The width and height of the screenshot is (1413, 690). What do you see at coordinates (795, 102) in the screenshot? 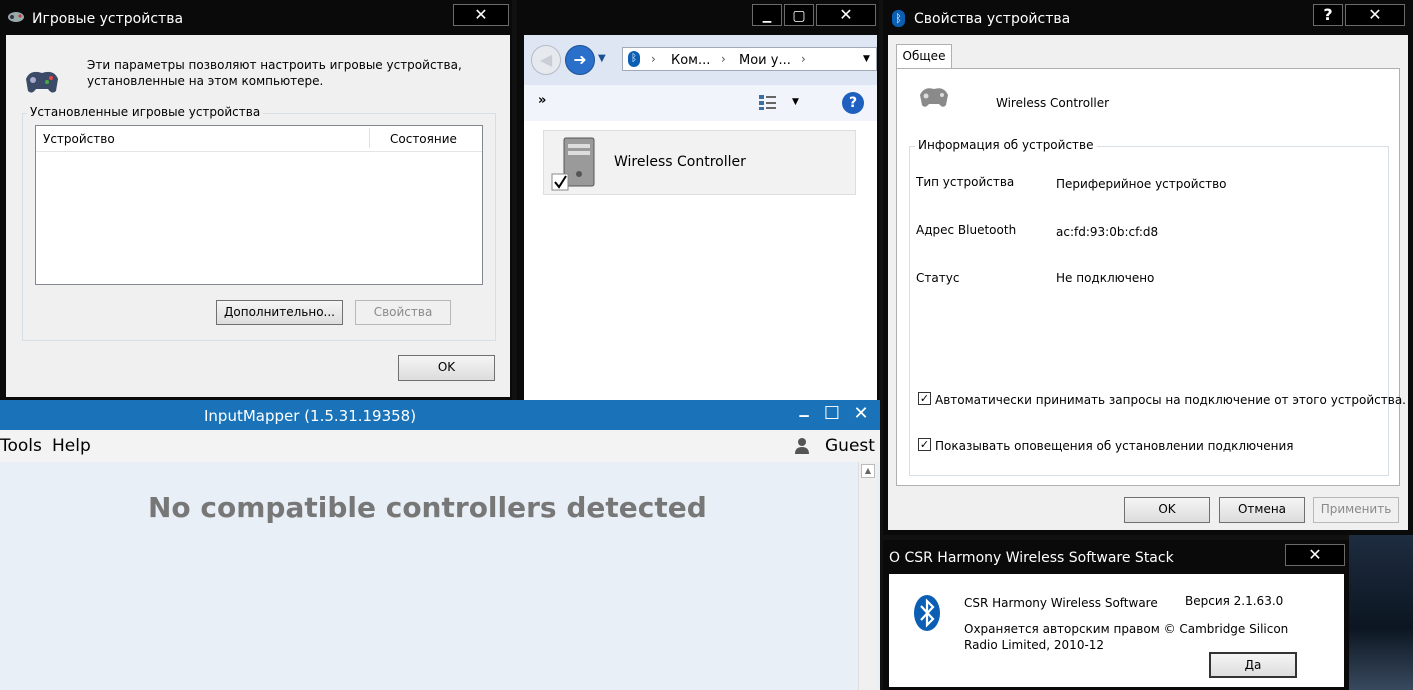
I see `view-dropdown-icon: ▼` at bounding box center [795, 102].